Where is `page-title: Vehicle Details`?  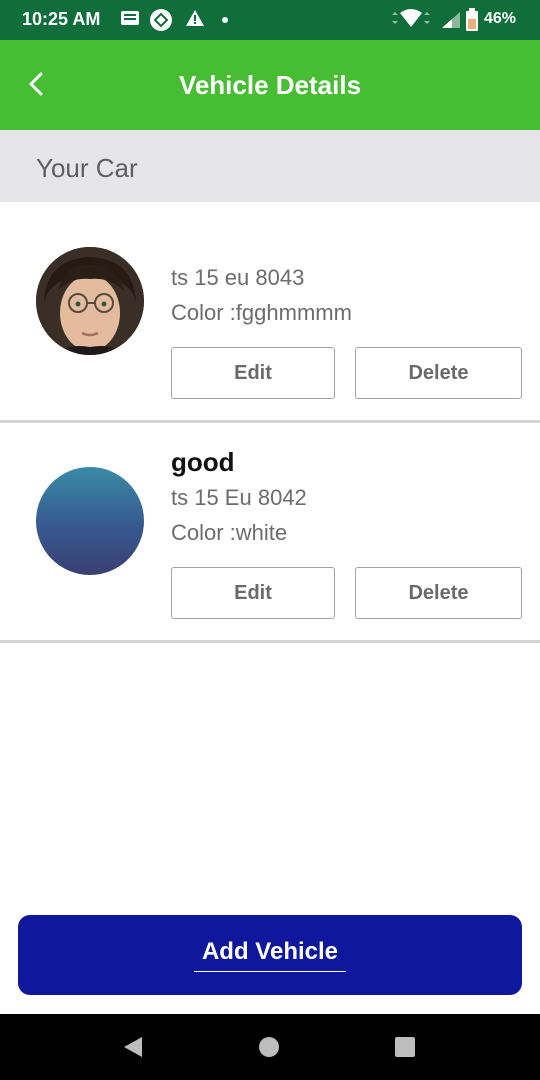
page-title: Vehicle Details is located at coordinates (270, 85).